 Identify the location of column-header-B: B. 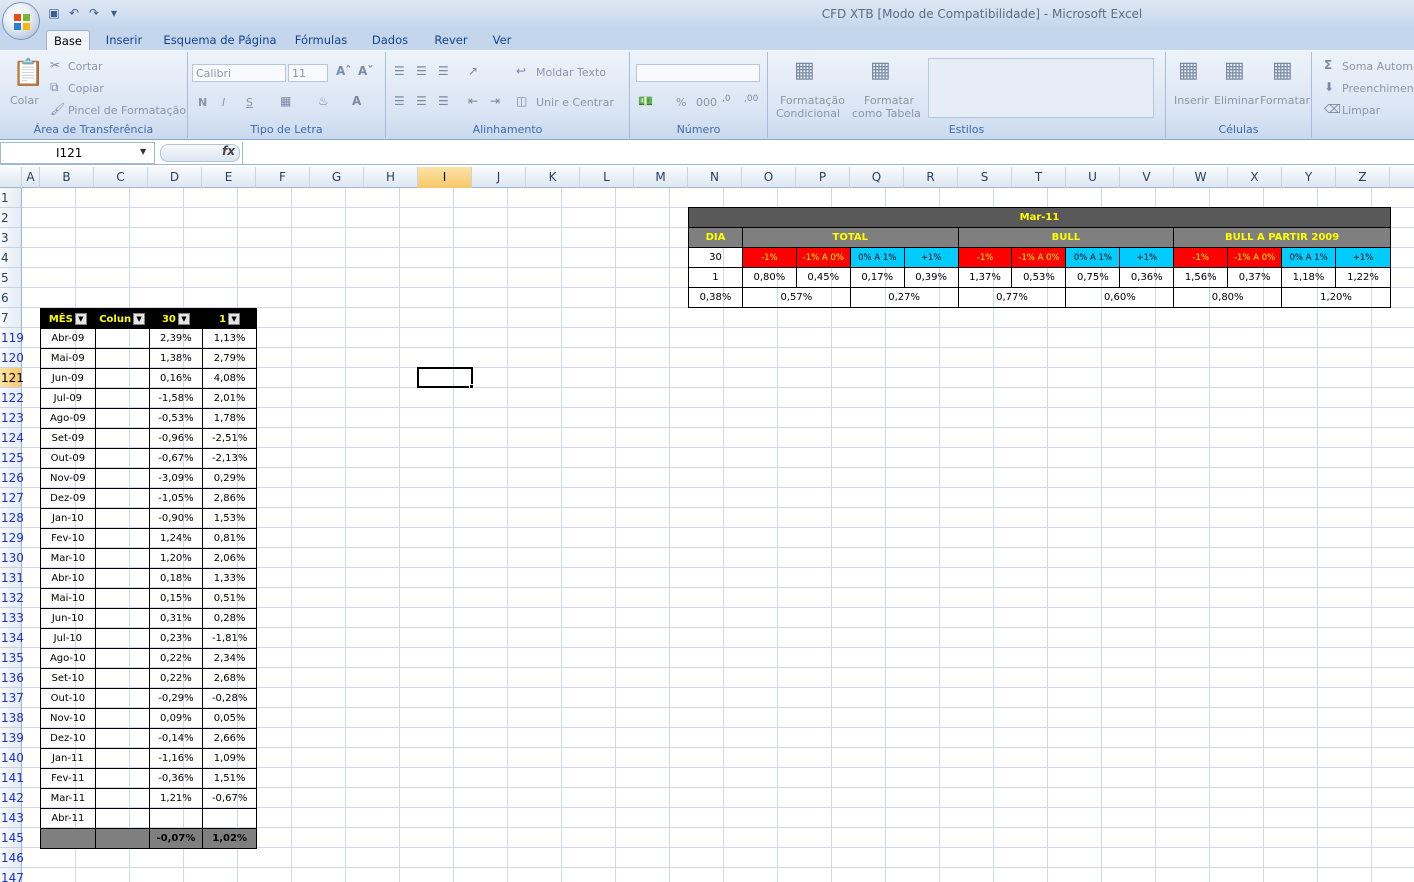
(67, 177).